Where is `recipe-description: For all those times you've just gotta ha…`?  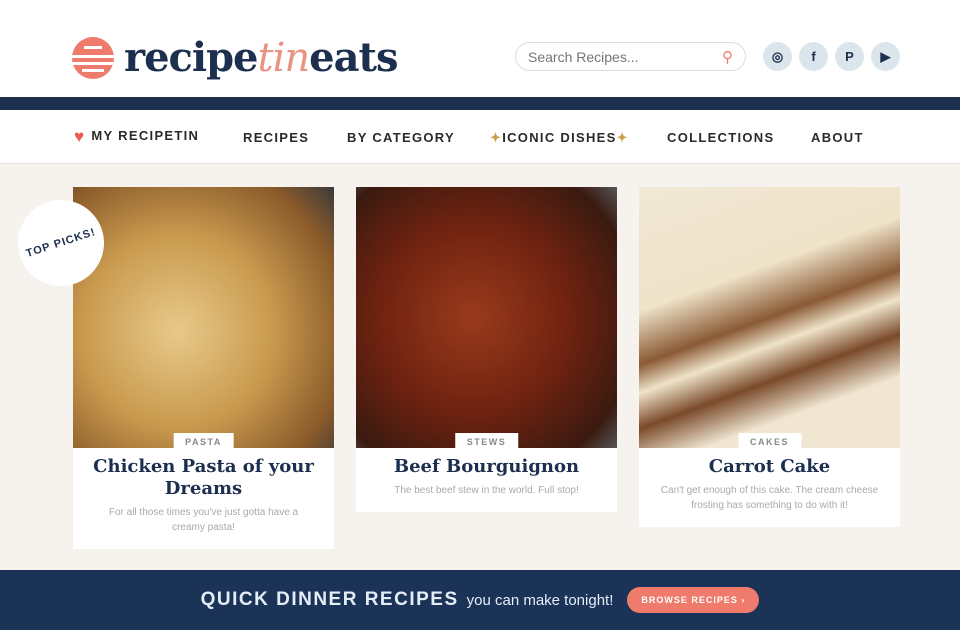 recipe-description: For all those times you've just gotta ha… is located at coordinates (203, 520).